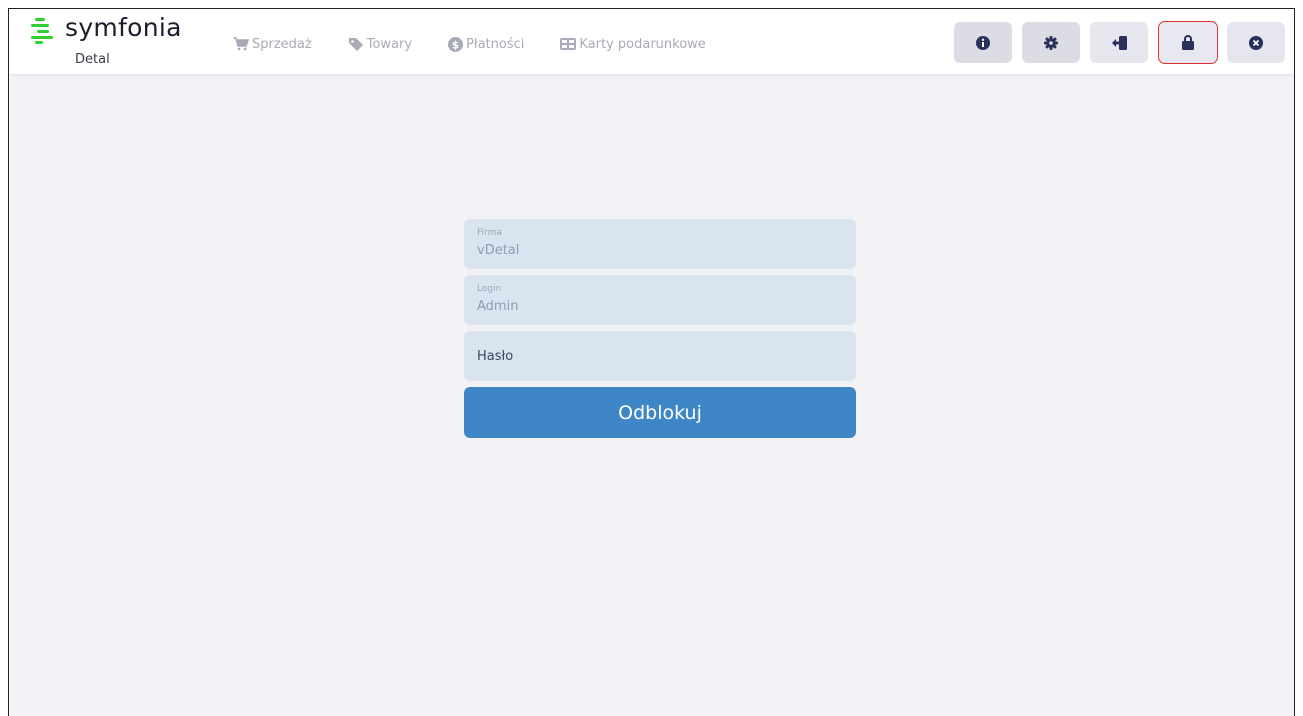 Image resolution: width=1303 pixels, height=716 pixels. I want to click on close-button, so click(1256, 42).